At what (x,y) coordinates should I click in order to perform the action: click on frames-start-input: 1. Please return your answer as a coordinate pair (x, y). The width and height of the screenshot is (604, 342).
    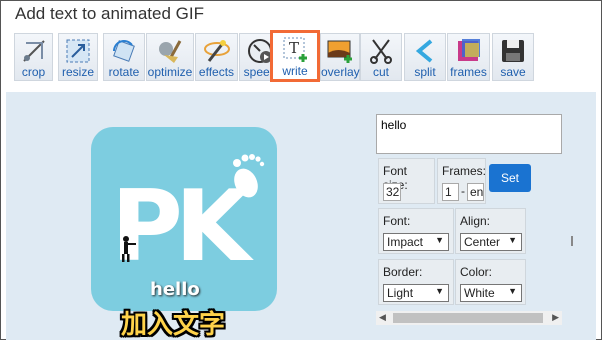
    Looking at the image, I should click on (450, 192).